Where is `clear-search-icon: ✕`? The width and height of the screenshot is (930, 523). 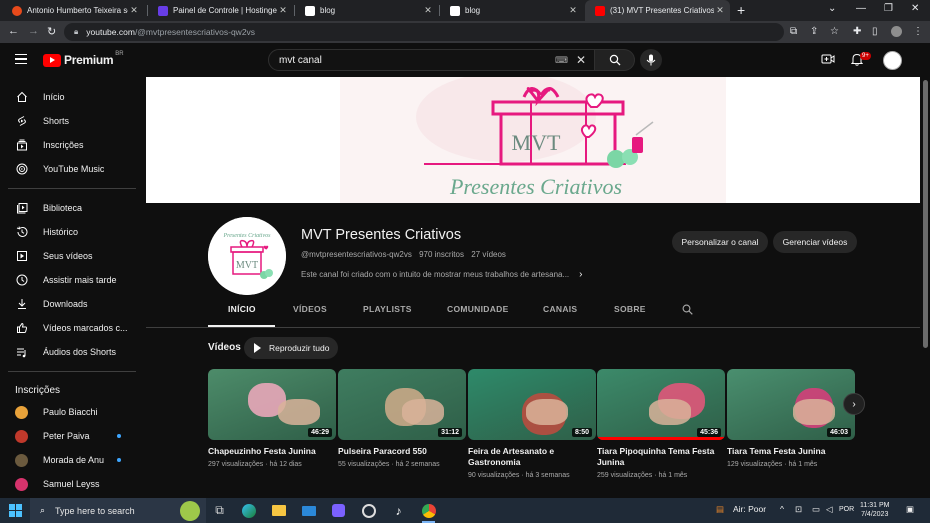
clear-search-icon: ✕ is located at coordinates (581, 60).